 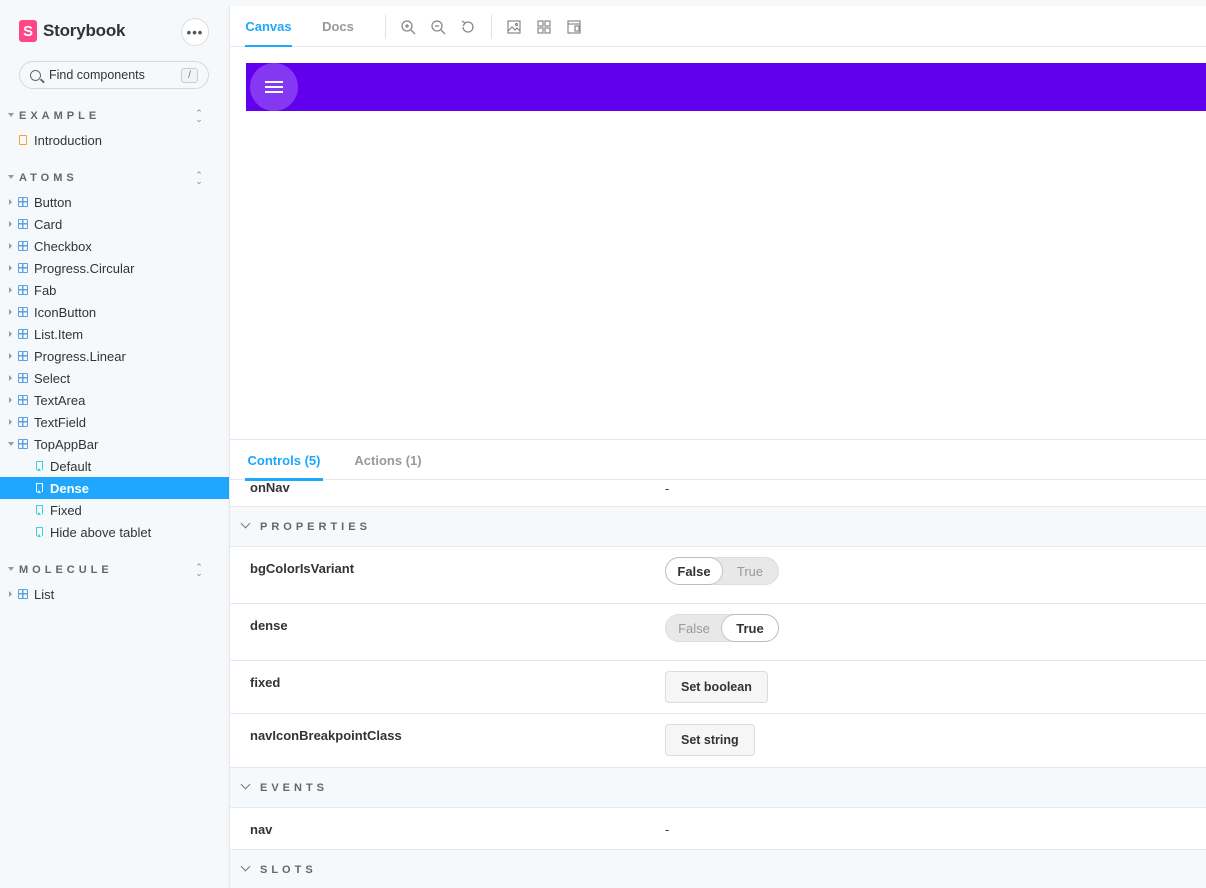 I want to click on sidebar-item-label: List.Item, so click(x=59, y=334).